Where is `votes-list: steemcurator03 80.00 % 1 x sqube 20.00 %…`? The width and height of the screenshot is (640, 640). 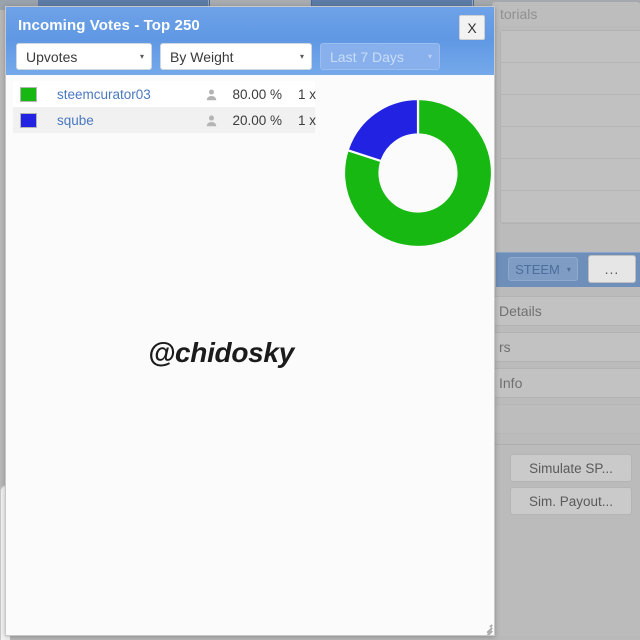 votes-list: steemcurator03 80.00 % 1 x sqube 20.00 %… is located at coordinates (164, 107).